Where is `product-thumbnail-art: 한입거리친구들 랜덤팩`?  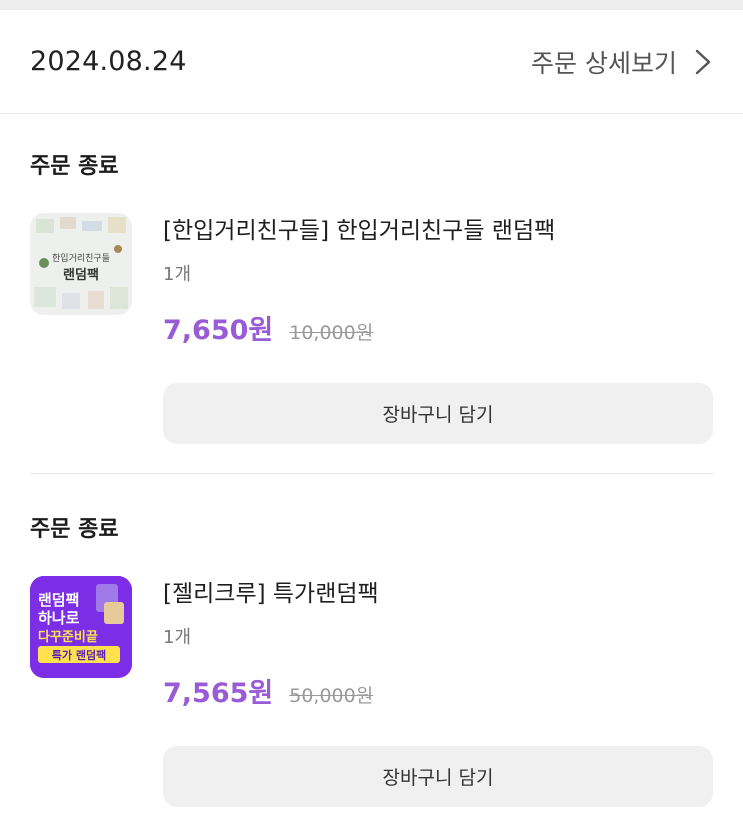 product-thumbnail-art: 한입거리친구들 랜덤팩 is located at coordinates (81, 264).